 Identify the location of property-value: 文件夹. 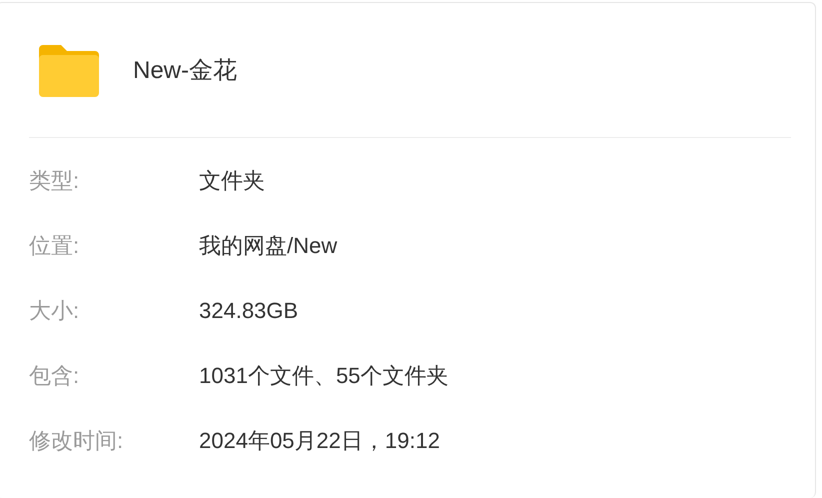
(232, 180).